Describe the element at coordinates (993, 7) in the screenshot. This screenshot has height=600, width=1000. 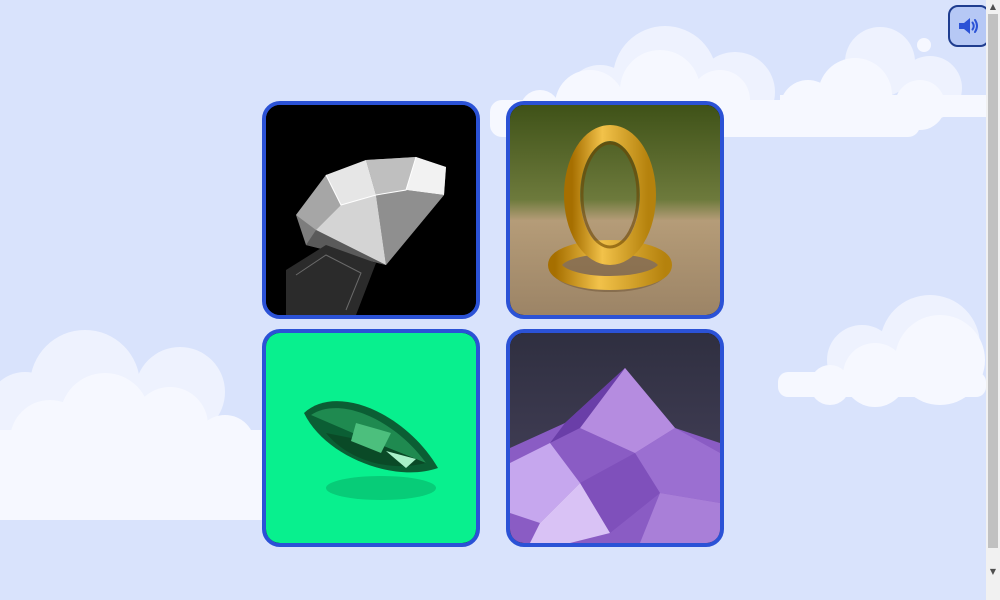
I see `scroll-up-arrow: ▲` at that location.